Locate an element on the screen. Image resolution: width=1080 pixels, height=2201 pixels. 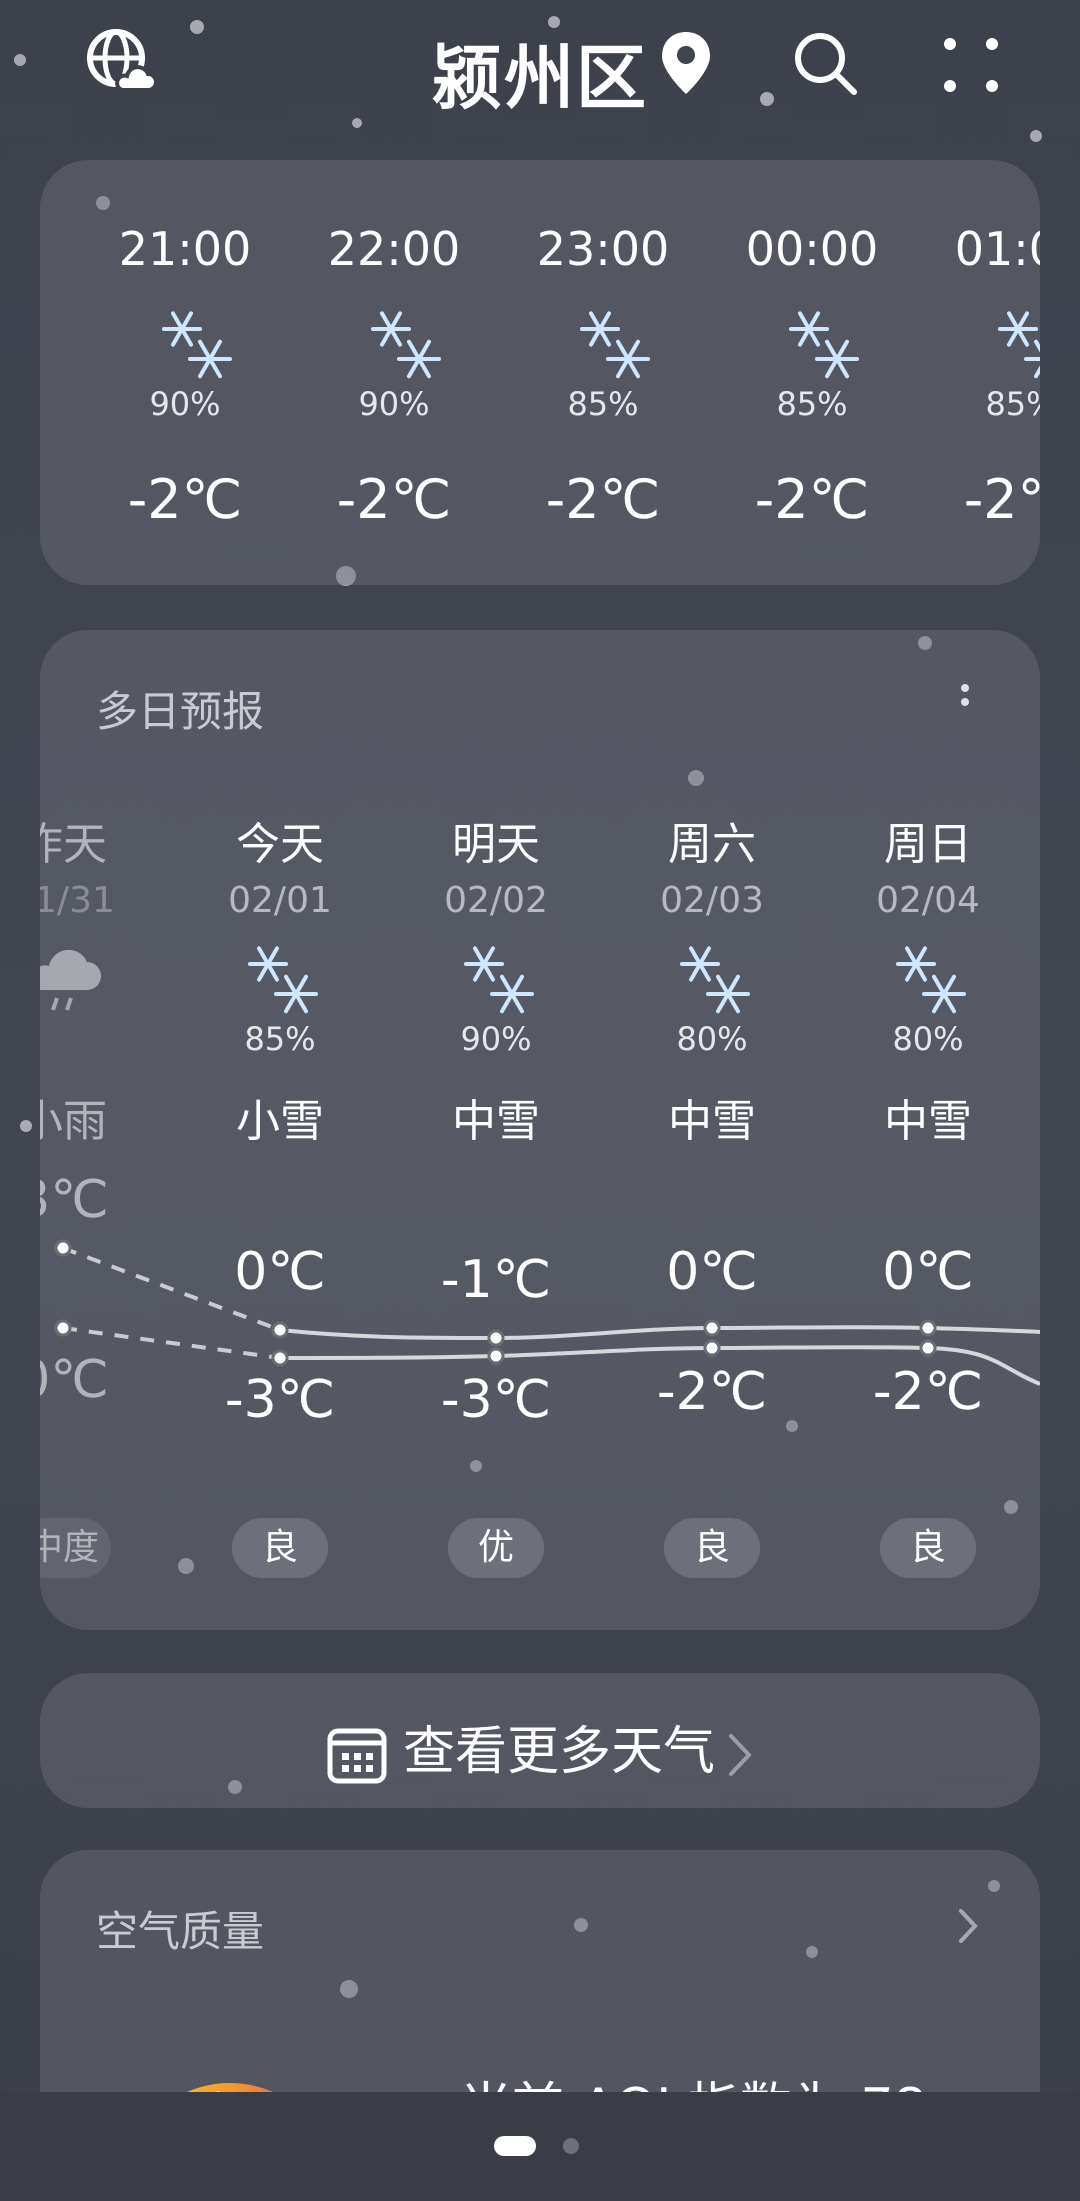
top-bar: 颍州区 is located at coordinates (540, 65).